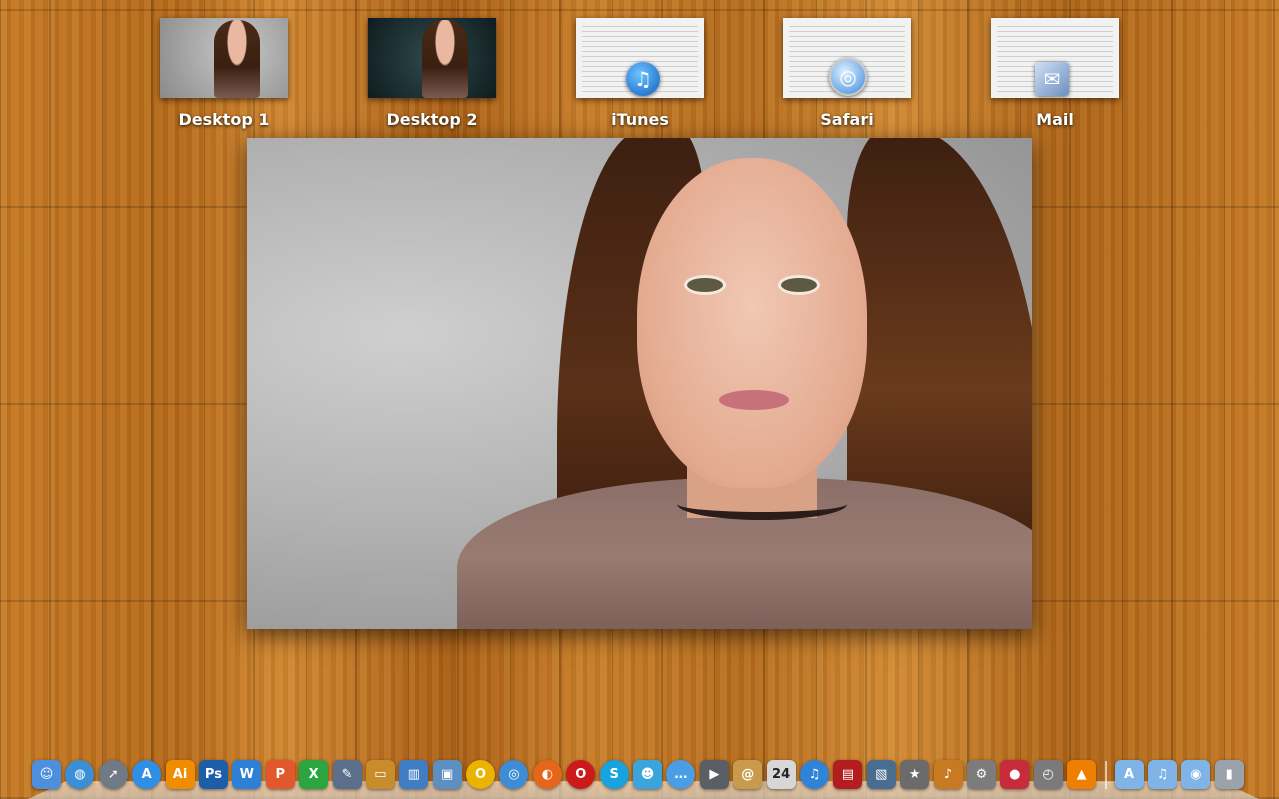  I want to click on space-itunes: ♫ iTunes, so click(640, 73).